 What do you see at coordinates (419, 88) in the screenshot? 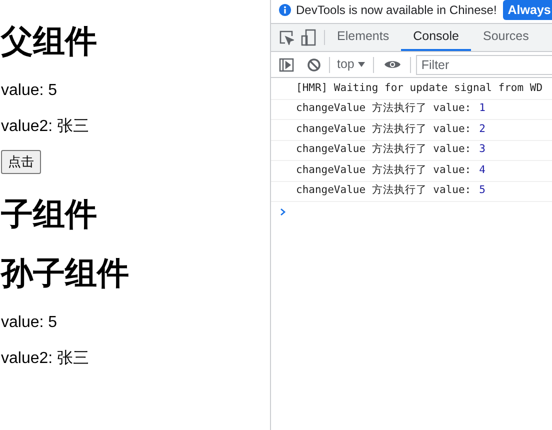
I see `console-message: [HMR] Waiting for update signal from WD` at bounding box center [419, 88].